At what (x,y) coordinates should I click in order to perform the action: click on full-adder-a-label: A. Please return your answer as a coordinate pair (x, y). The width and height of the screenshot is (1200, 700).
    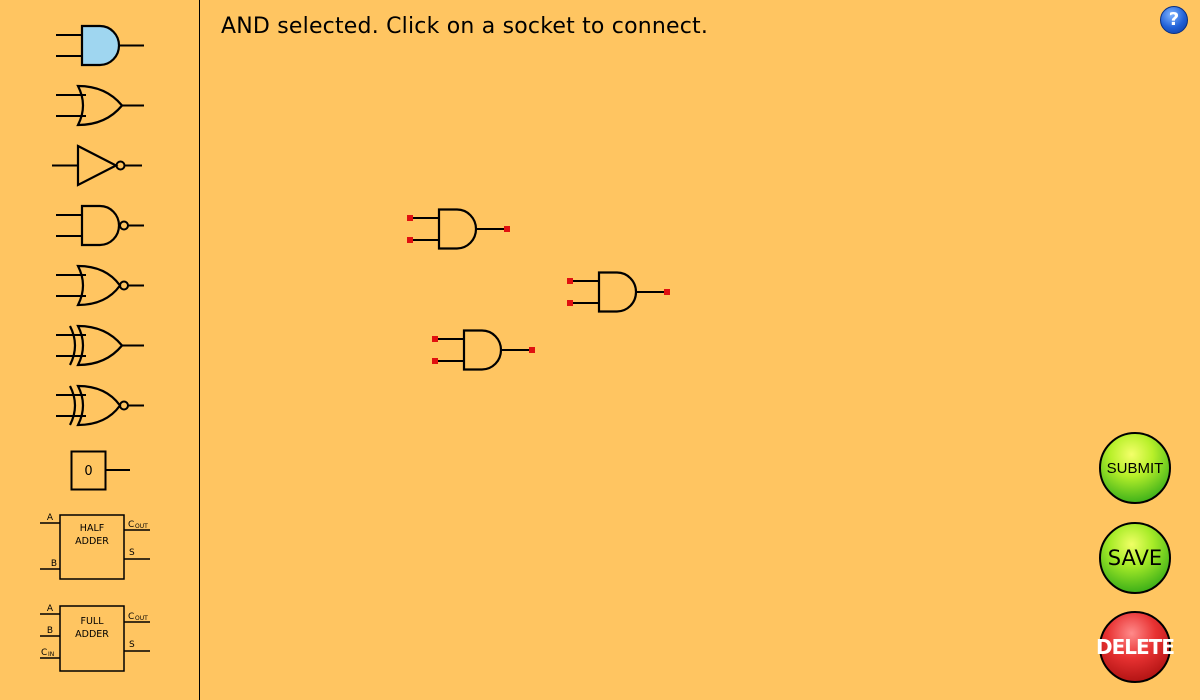
    Looking at the image, I should click on (50, 609).